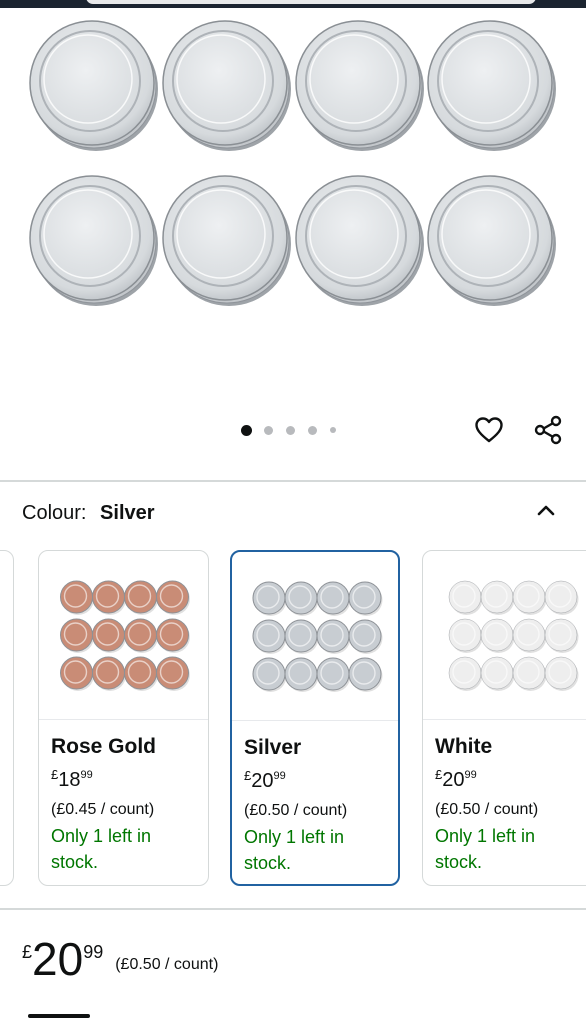 This screenshot has height=1024, width=586. What do you see at coordinates (93, 952) in the screenshot?
I see `price-fraction: 99` at bounding box center [93, 952].